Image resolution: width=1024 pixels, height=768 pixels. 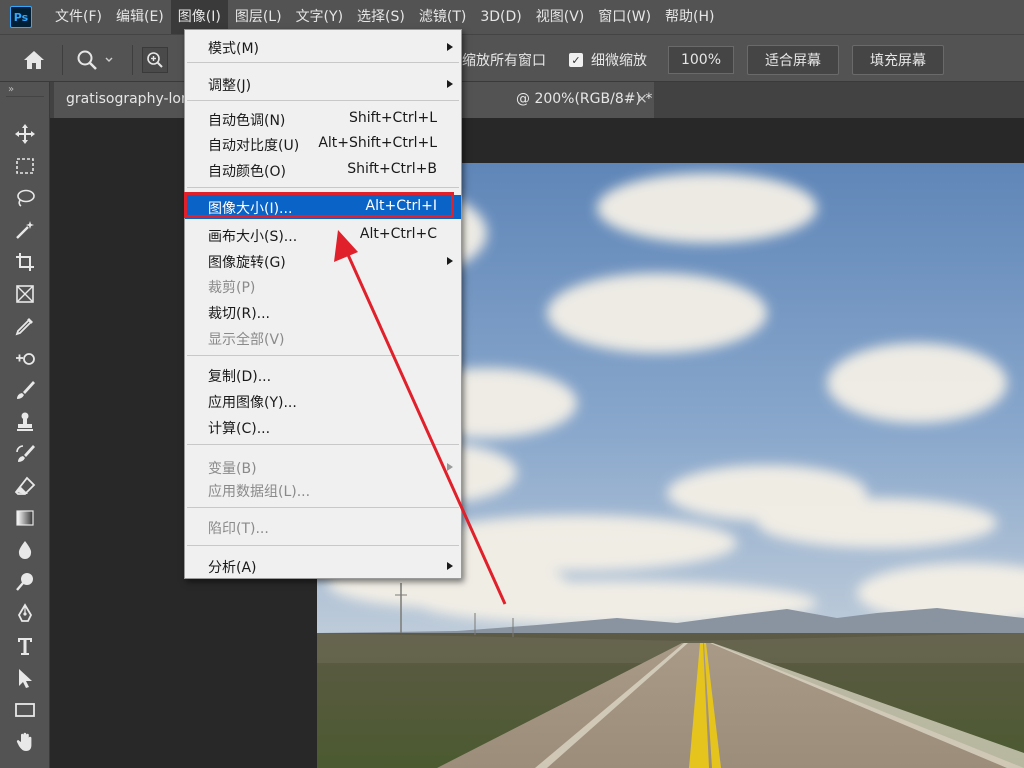 I want to click on type-tool-icon, so click(x=25, y=646).